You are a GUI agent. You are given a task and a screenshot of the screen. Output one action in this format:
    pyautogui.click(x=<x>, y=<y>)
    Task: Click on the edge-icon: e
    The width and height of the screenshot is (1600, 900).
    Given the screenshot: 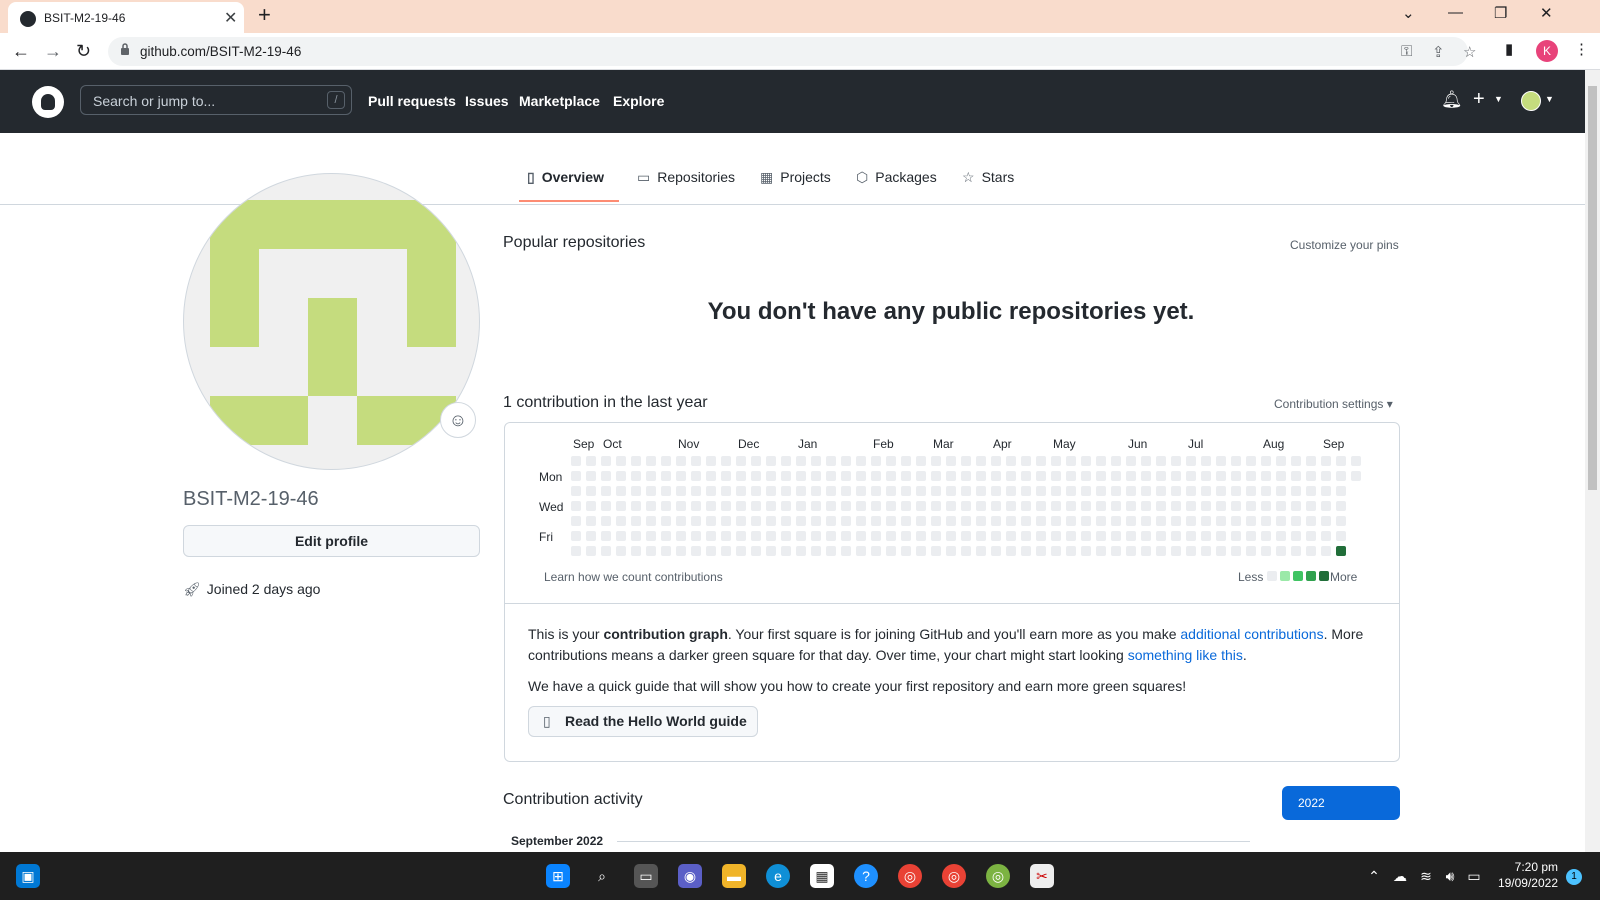 What is the action you would take?
    pyautogui.click(x=778, y=876)
    